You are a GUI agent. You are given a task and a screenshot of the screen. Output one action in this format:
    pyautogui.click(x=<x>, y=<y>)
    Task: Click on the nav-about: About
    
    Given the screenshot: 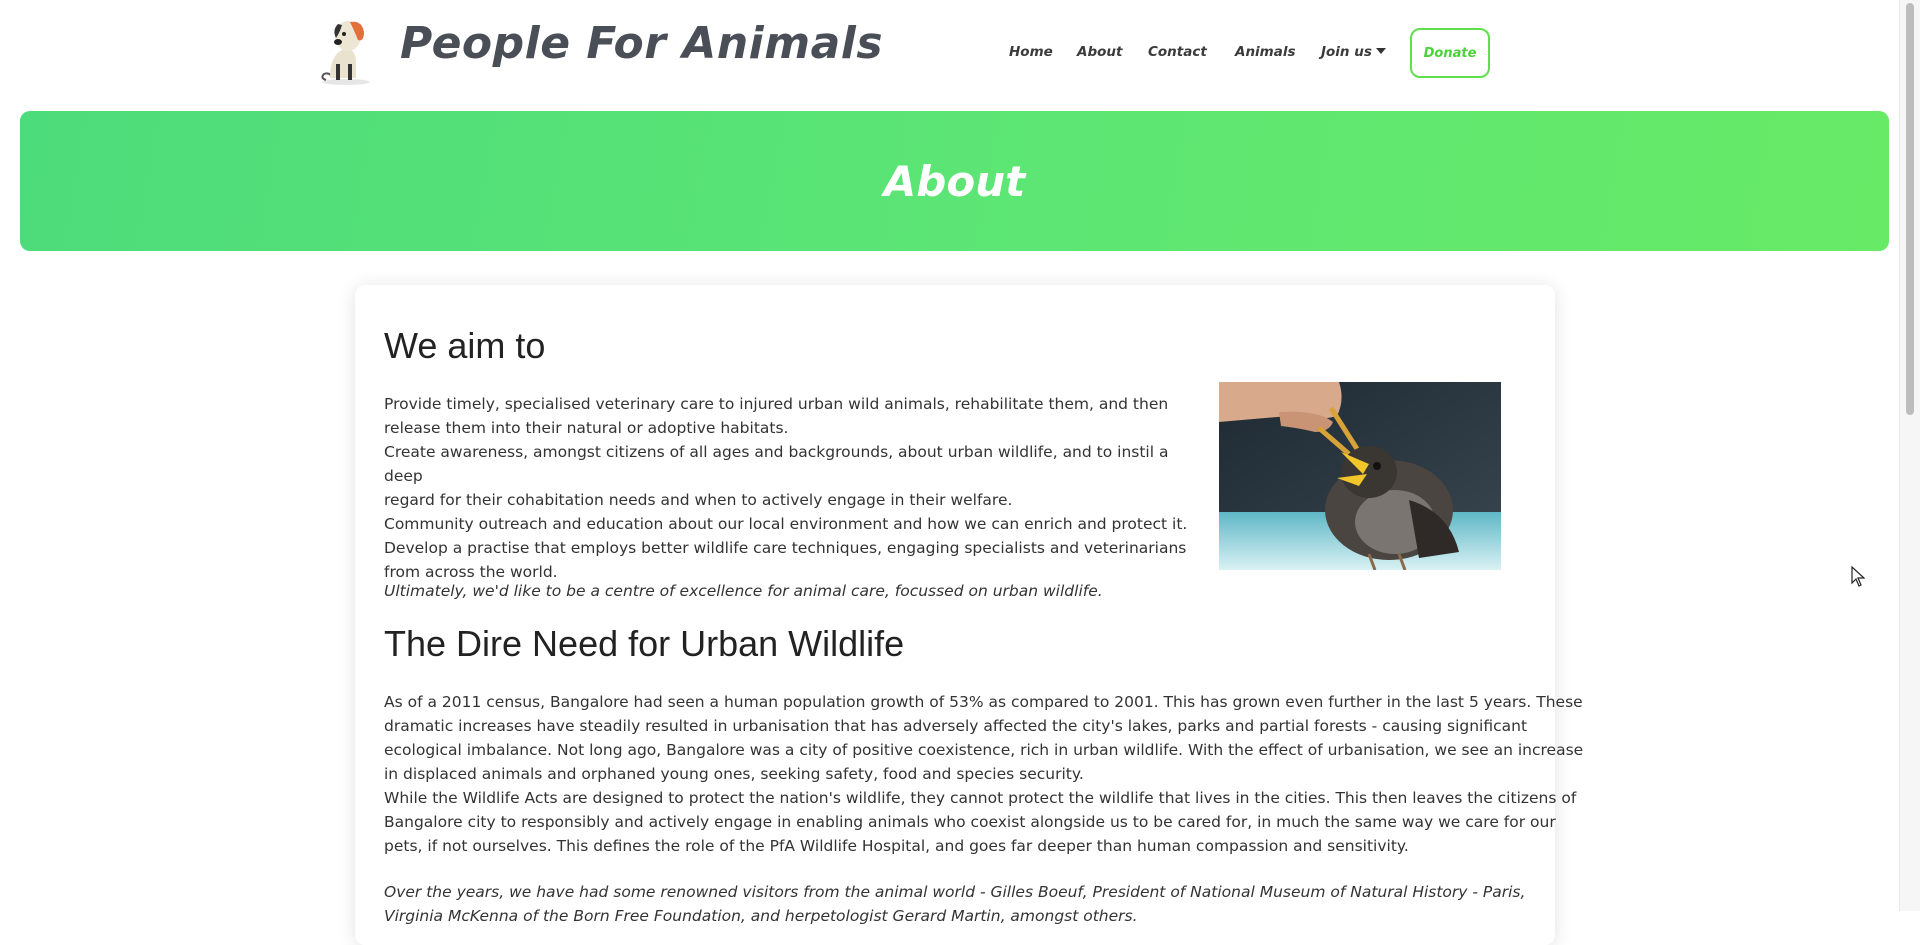 What is the action you would take?
    pyautogui.click(x=1099, y=52)
    